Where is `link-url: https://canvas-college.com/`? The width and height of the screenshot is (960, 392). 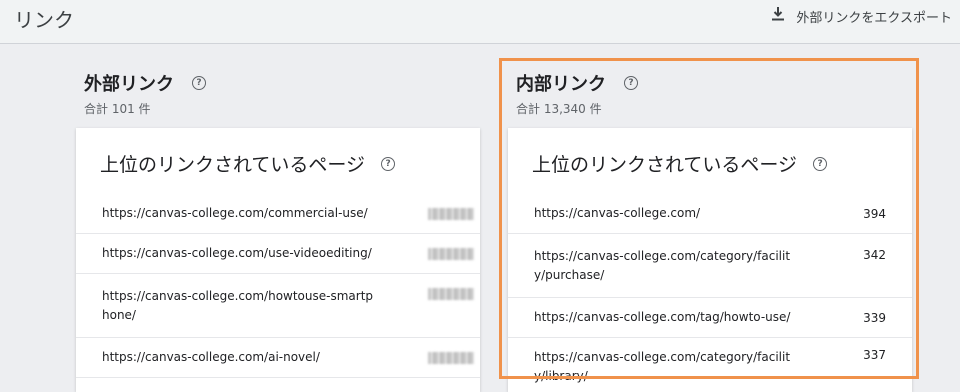 link-url: https://canvas-college.com/ is located at coordinates (617, 213).